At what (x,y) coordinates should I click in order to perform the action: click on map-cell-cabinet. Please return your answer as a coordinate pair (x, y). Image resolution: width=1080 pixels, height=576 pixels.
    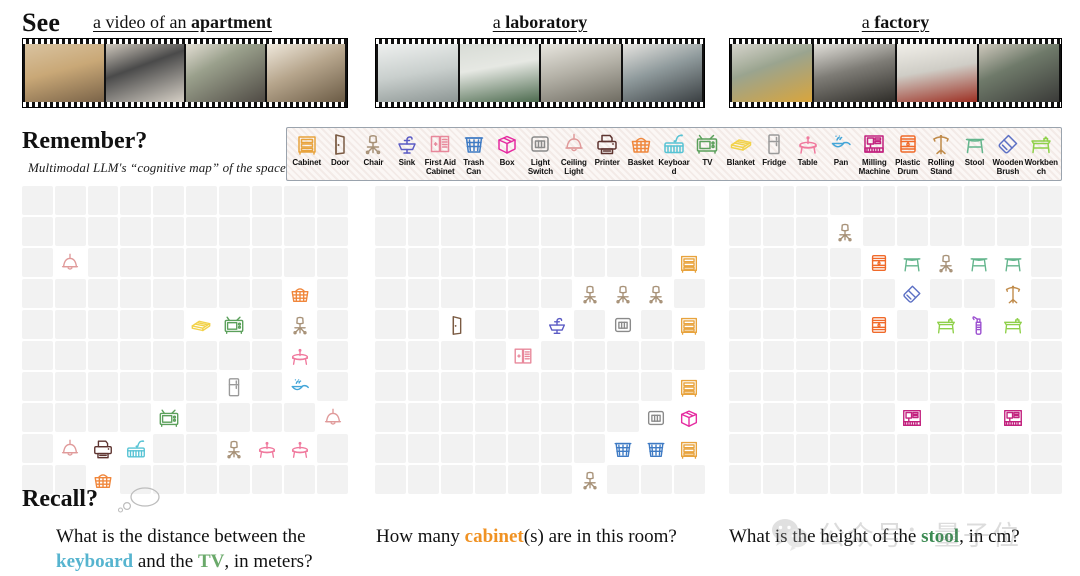
    Looking at the image, I should click on (689, 448).